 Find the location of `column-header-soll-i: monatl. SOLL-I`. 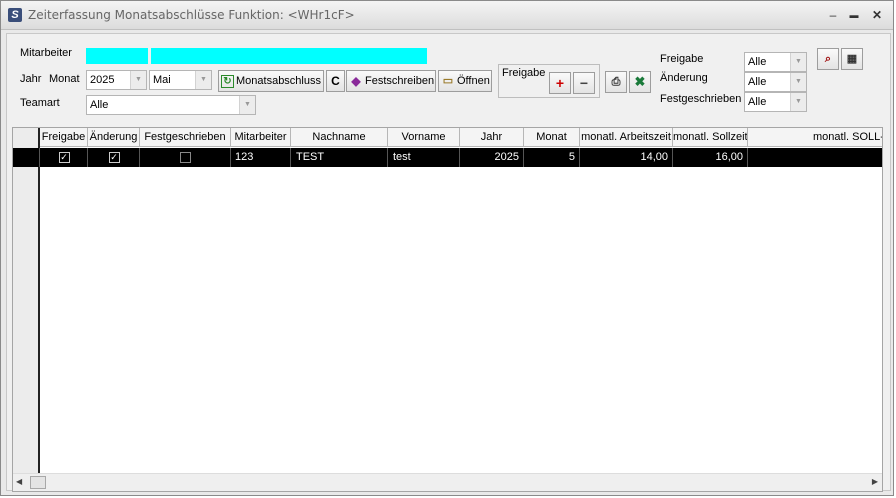

column-header-soll-i: monatl. SOLL-I is located at coordinates (815, 137).